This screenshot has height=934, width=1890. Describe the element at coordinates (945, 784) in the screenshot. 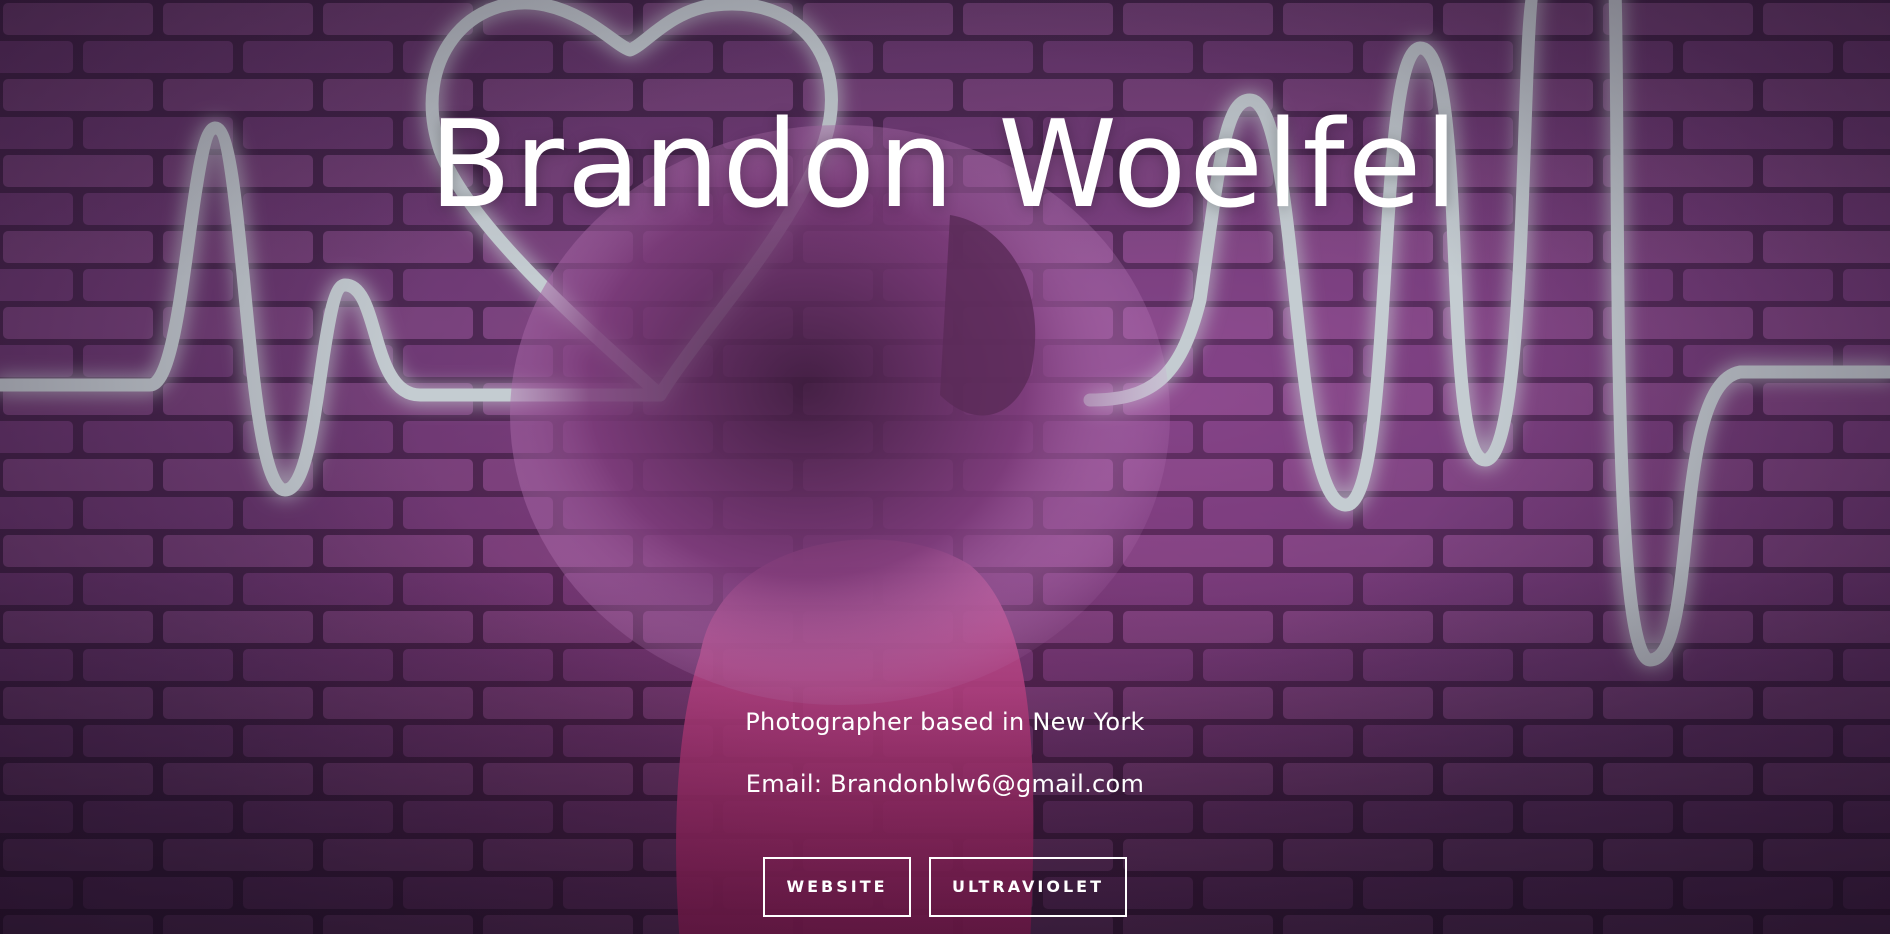

I see `email-text: Email: Brandonblw6@gmail.com` at that location.